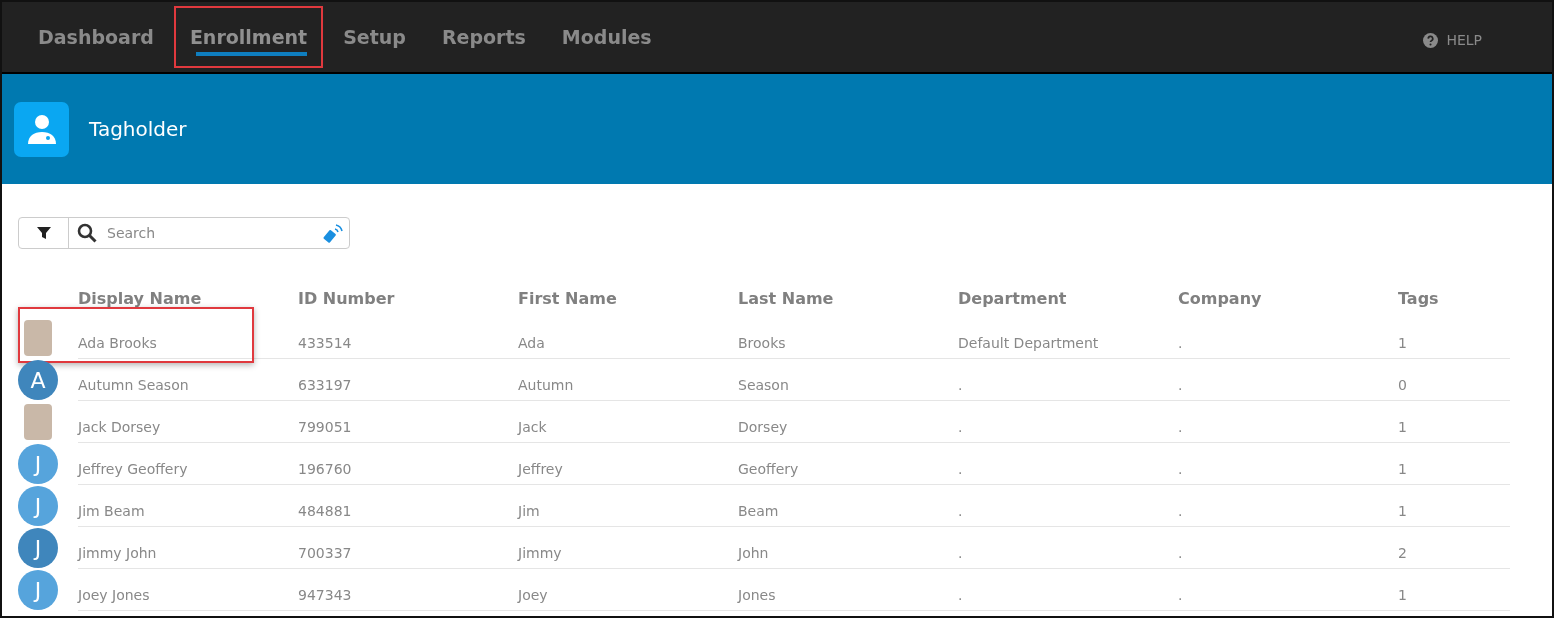  What do you see at coordinates (43, 233) in the screenshot?
I see `filter-icon` at bounding box center [43, 233].